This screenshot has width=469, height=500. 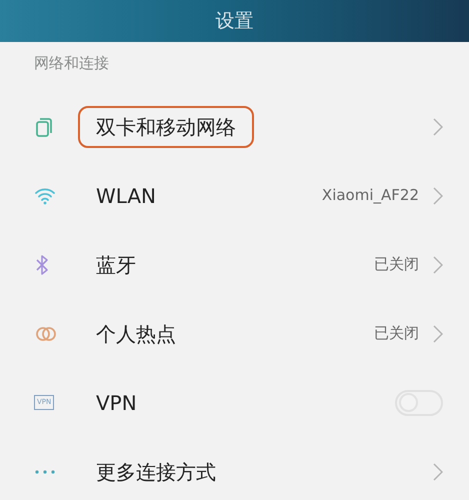 What do you see at coordinates (71, 63) in the screenshot?
I see `section-header: 网络和连接` at bounding box center [71, 63].